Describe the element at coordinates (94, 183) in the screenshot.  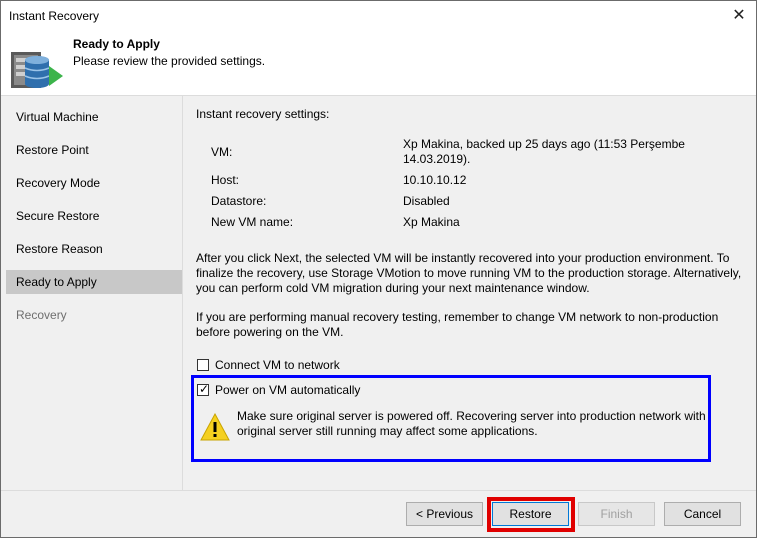
I see `step-recovery-mode: Recovery Mode` at that location.